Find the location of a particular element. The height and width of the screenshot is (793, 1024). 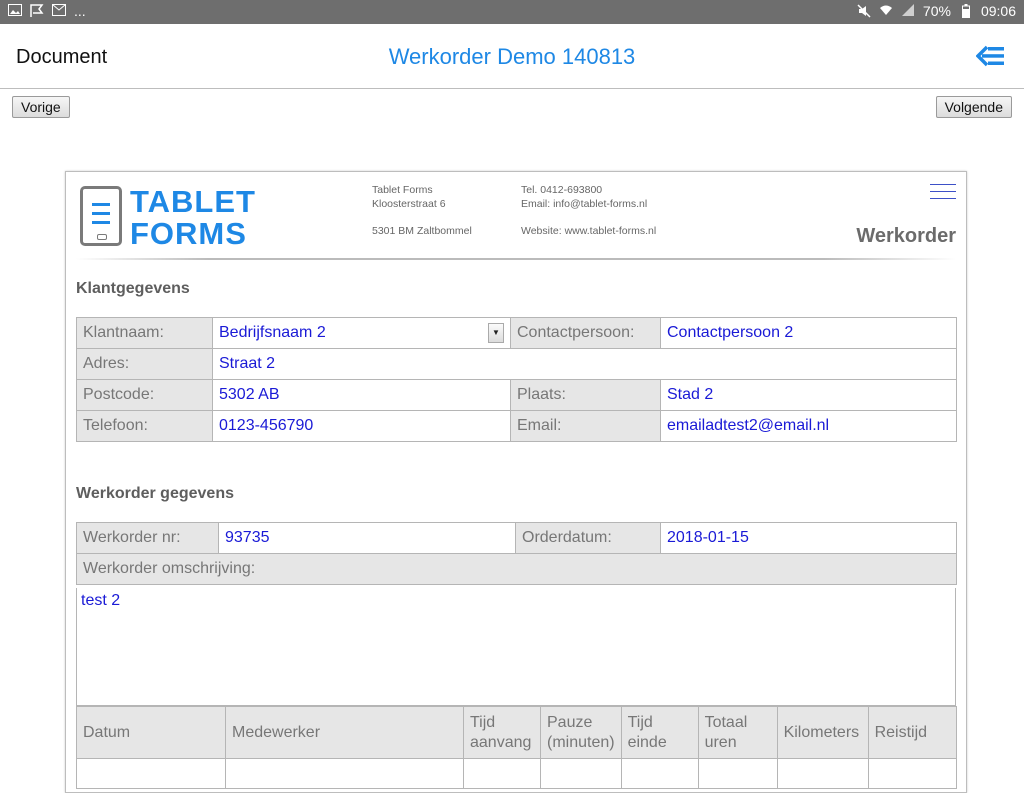

werkorder-nr-field: 93735 is located at coordinates (367, 538).